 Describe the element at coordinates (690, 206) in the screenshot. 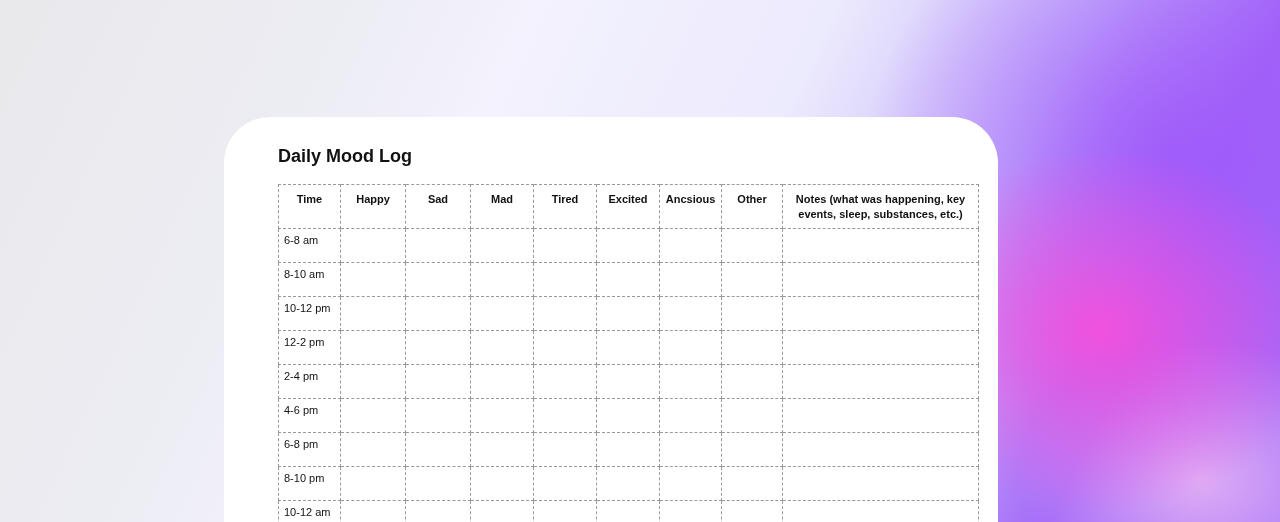

I see `column-header: Ancsious` at that location.